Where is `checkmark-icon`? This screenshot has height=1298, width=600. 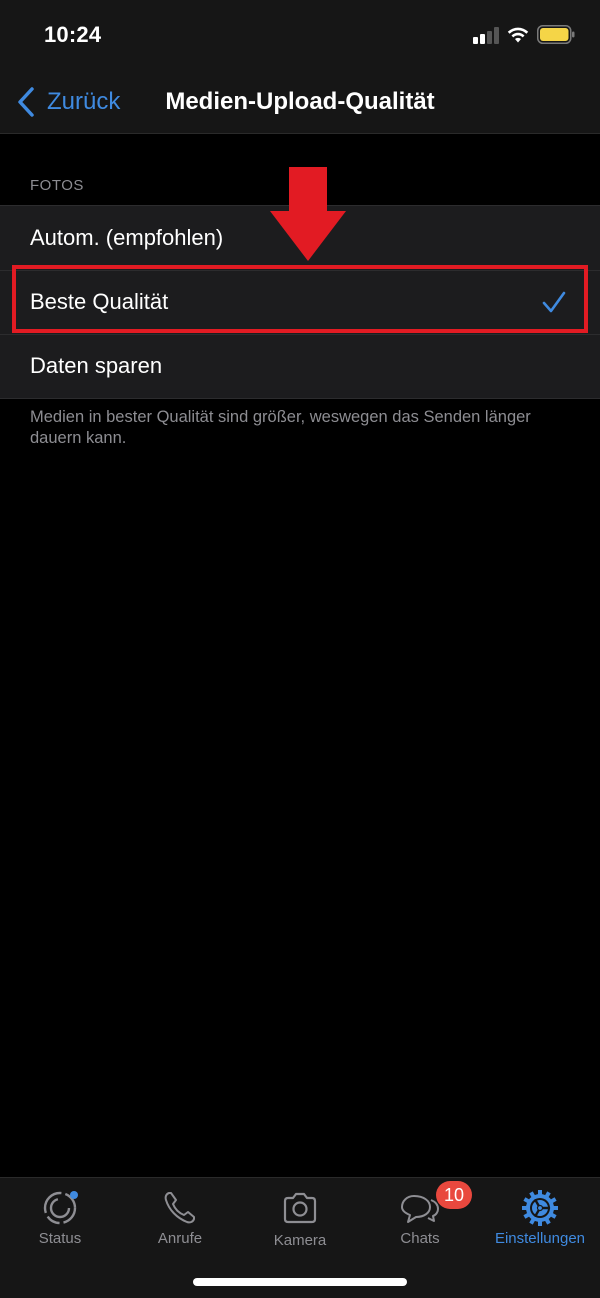
checkmark-icon is located at coordinates (554, 302).